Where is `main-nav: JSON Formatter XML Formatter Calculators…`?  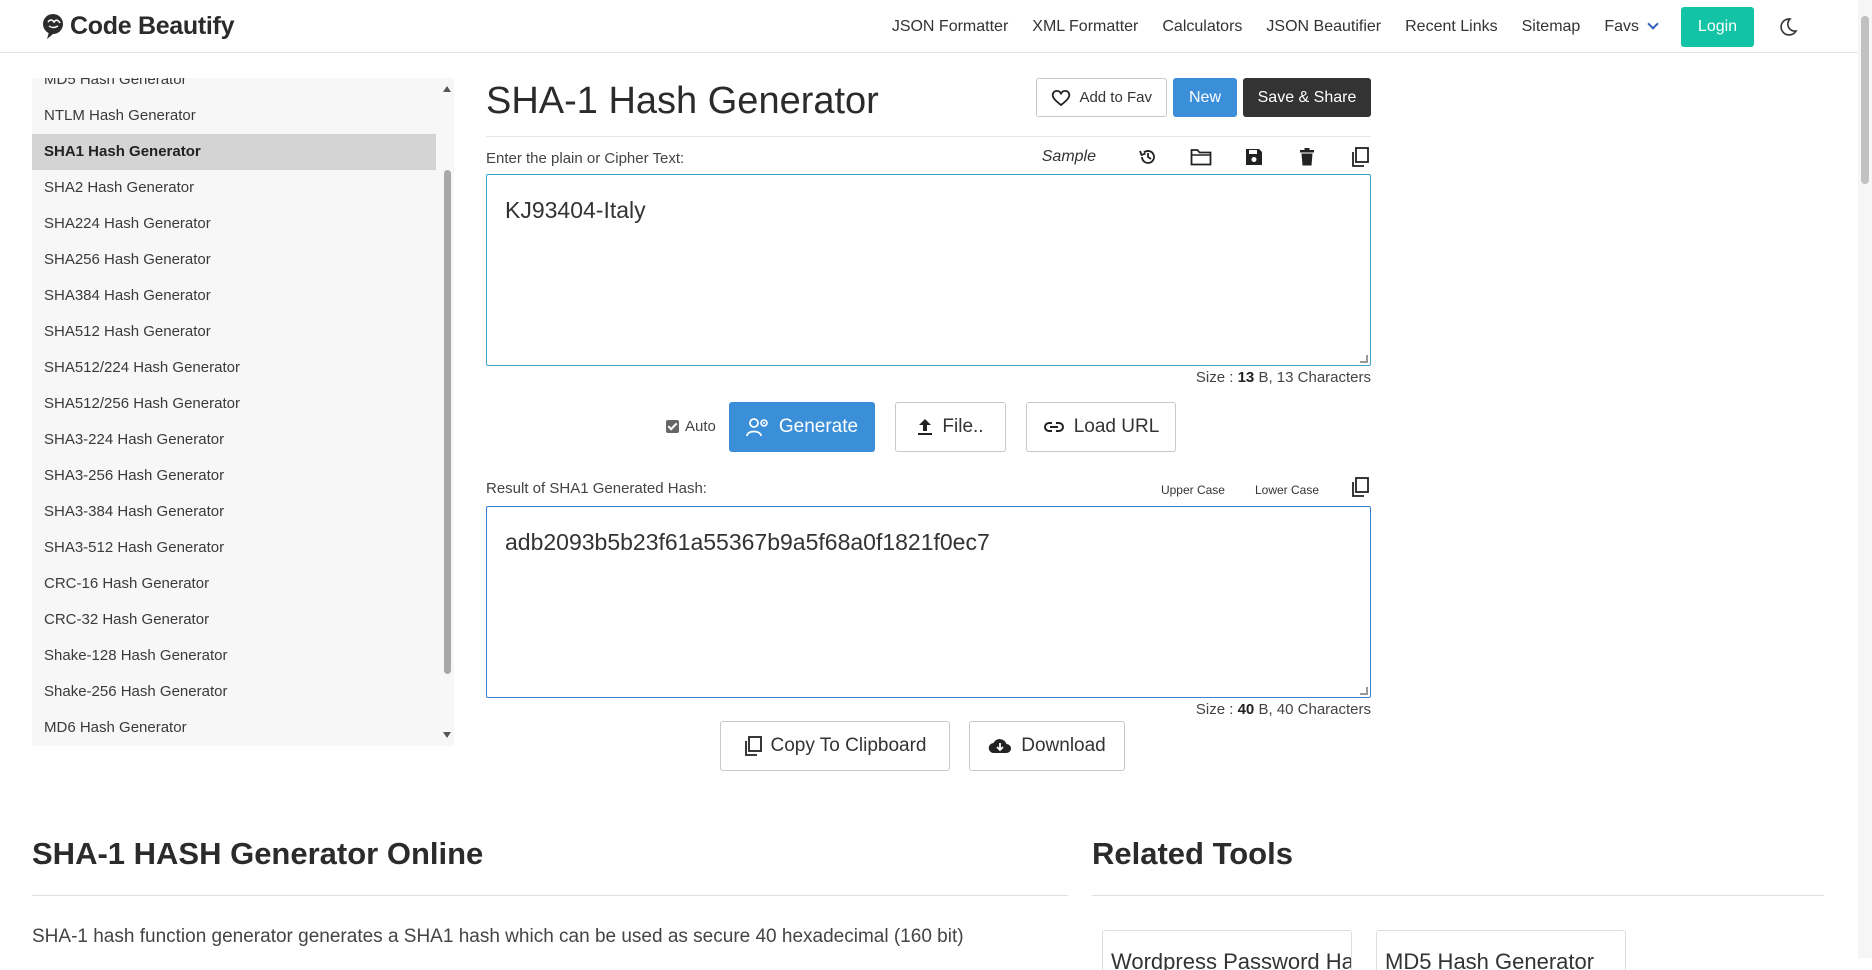
main-nav: JSON Formatter XML Formatter Calculators… is located at coordinates (1333, 26).